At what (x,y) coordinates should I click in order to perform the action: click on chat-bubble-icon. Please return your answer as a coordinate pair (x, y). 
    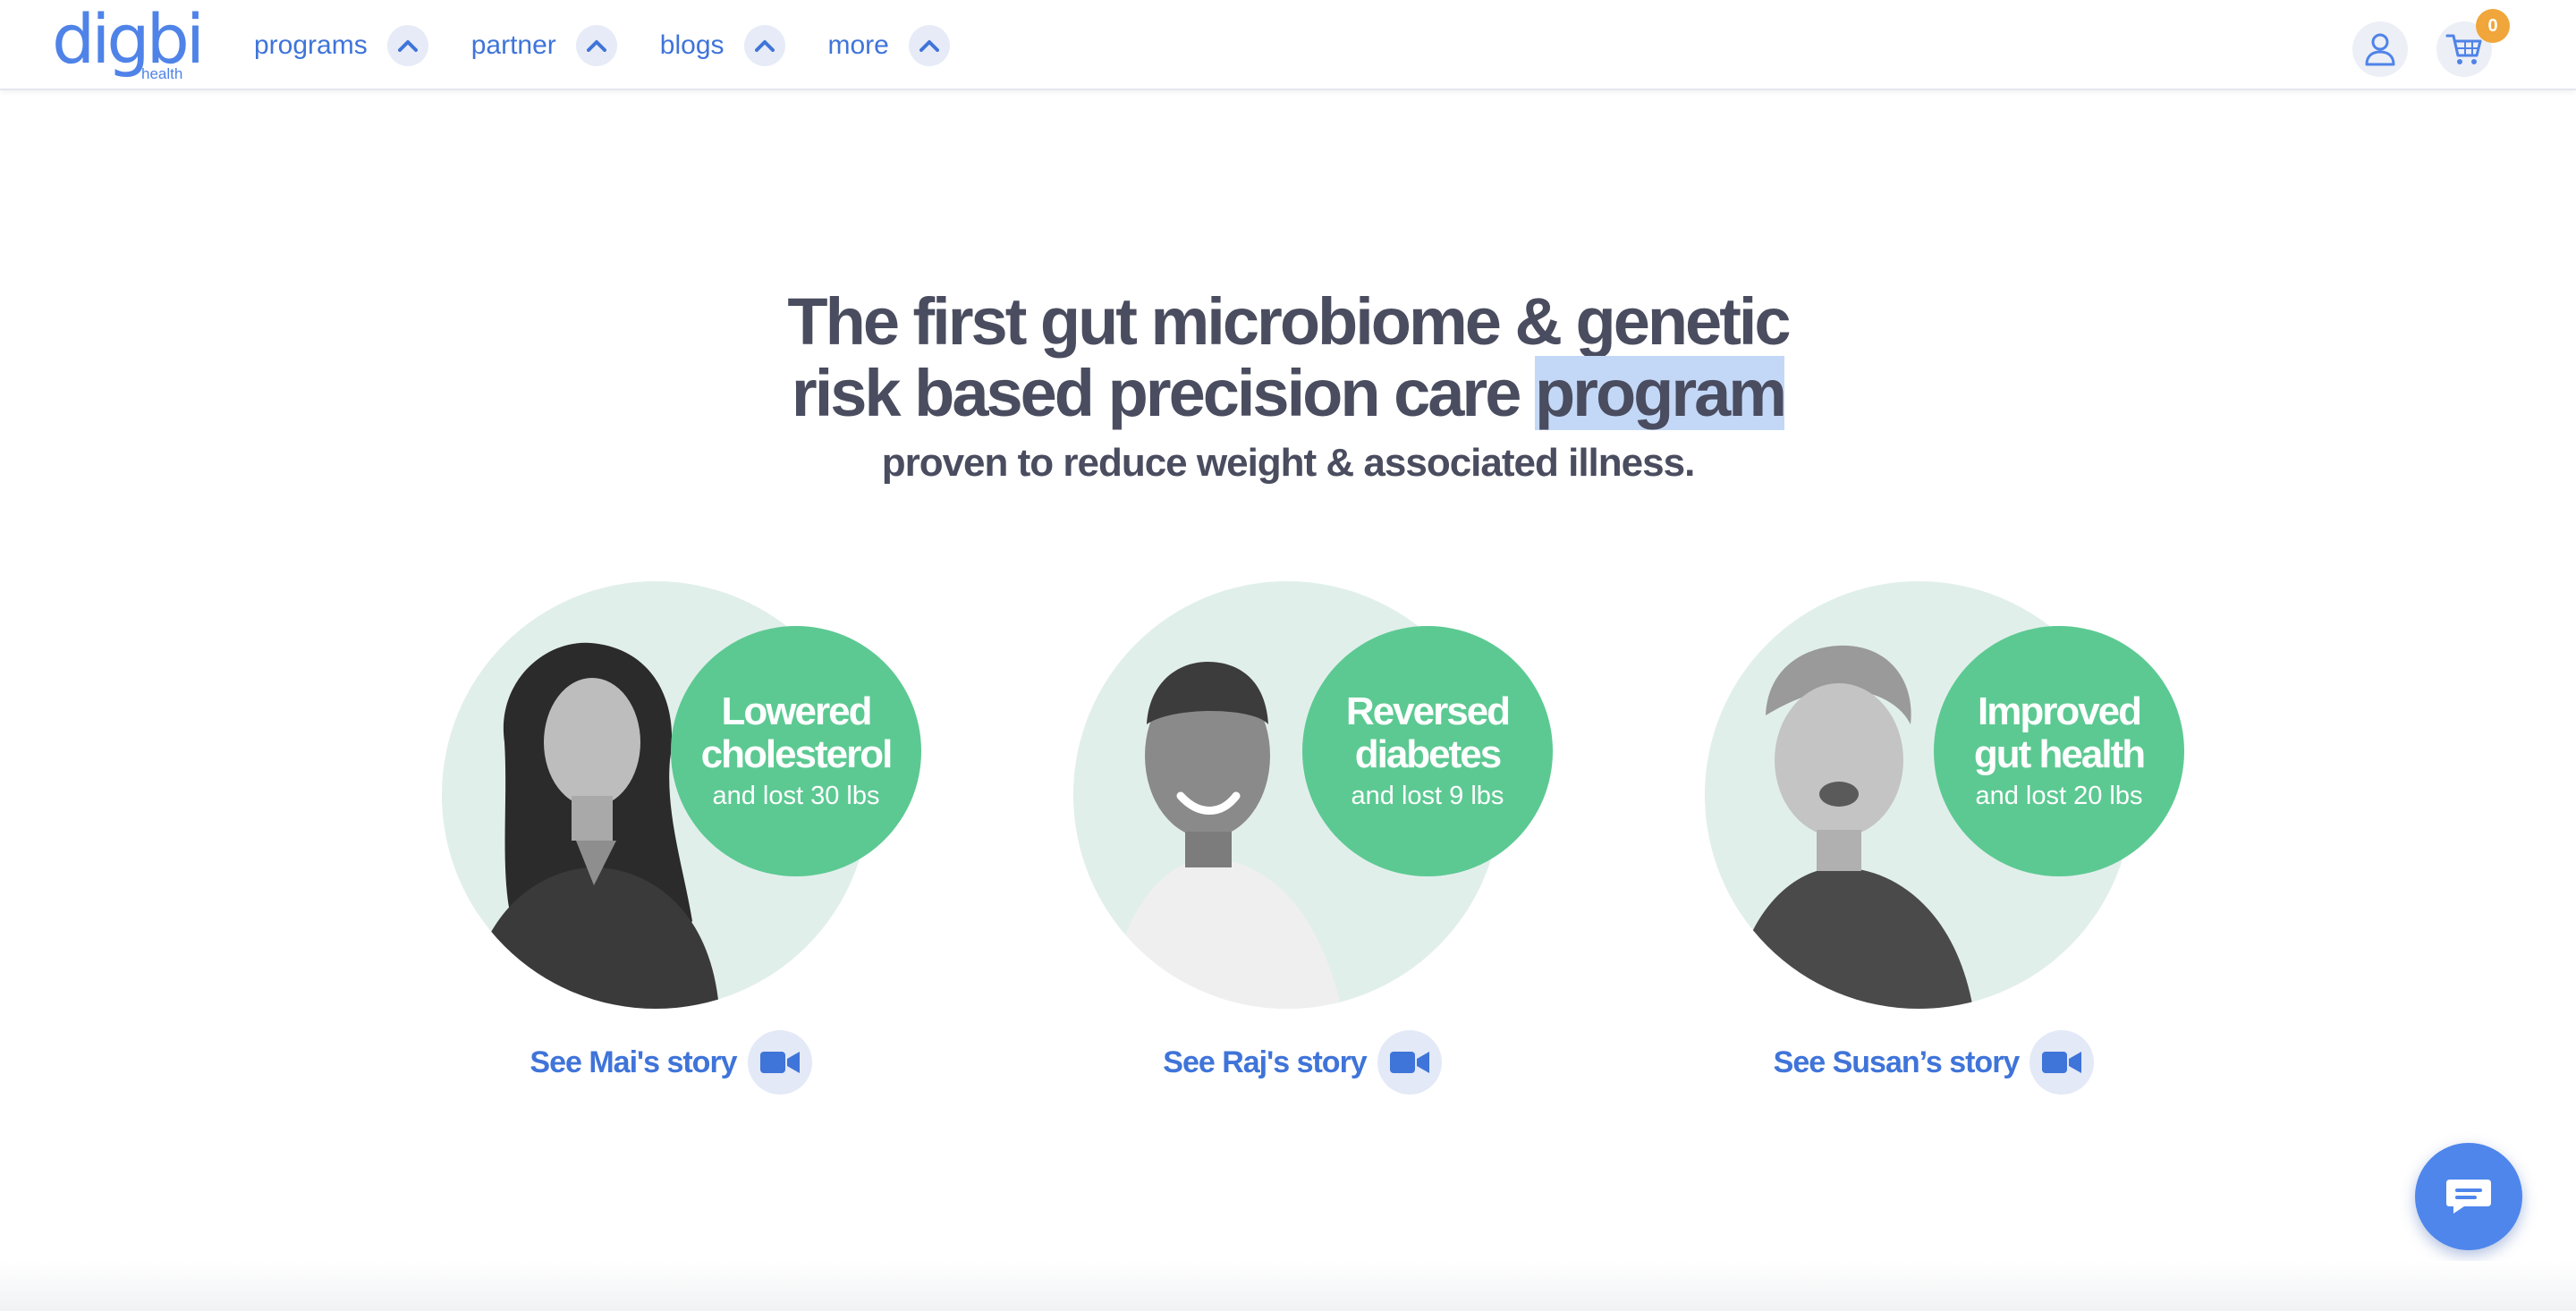
    Looking at the image, I should click on (2468, 1197).